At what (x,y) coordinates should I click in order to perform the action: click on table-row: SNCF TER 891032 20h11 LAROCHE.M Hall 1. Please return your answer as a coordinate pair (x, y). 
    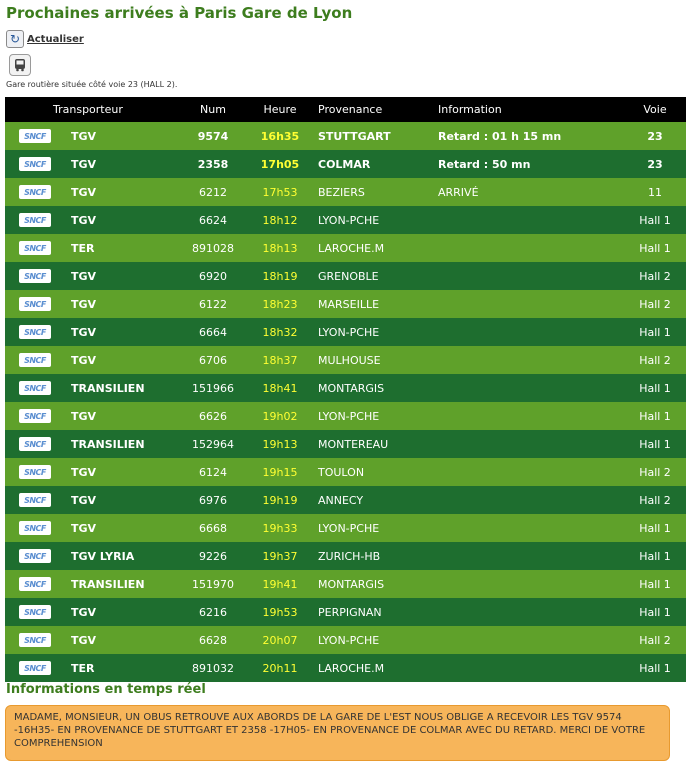
    Looking at the image, I should click on (345, 668).